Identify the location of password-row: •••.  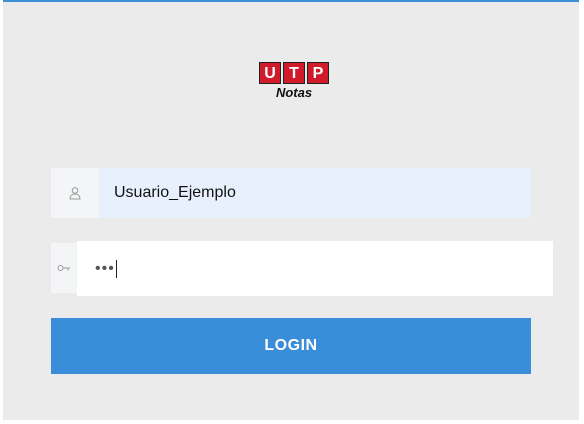
(302, 268).